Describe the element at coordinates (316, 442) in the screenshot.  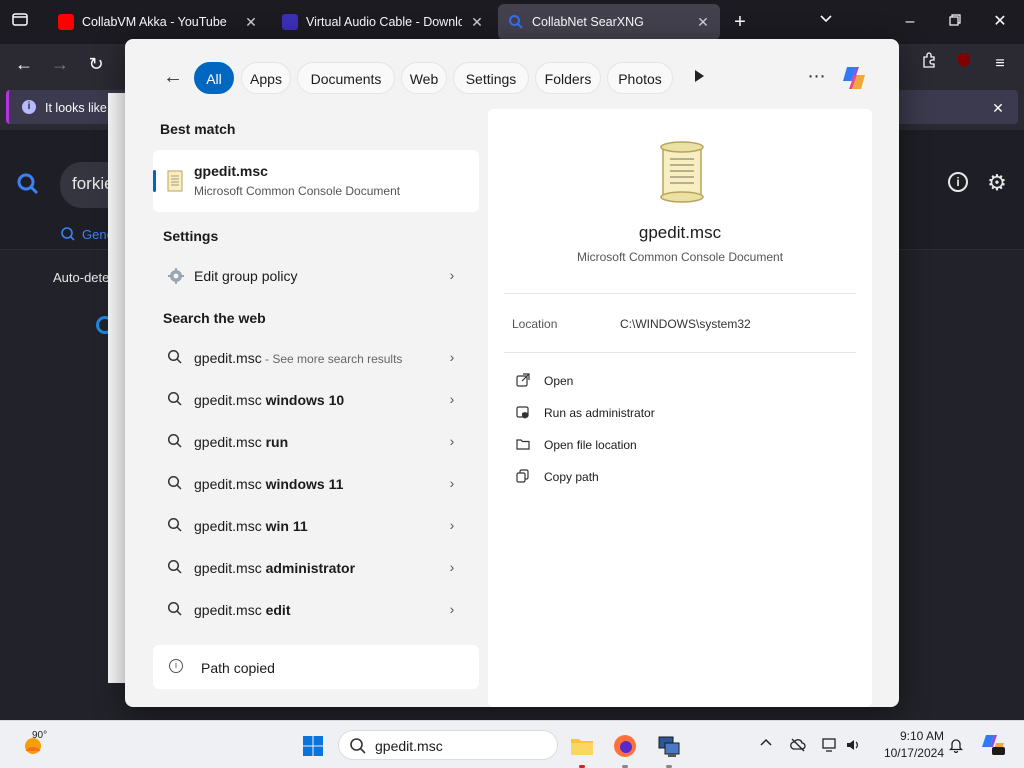
I see `web-result-2: gpedit.msc run ›` at that location.